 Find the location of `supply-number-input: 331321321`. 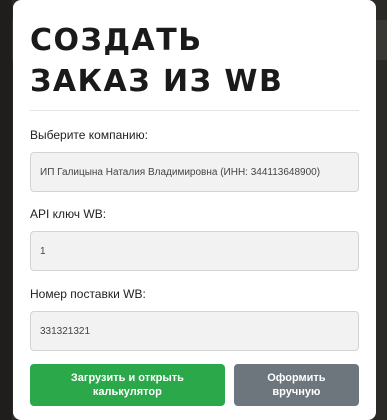

supply-number-input: 331321321 is located at coordinates (194, 331).